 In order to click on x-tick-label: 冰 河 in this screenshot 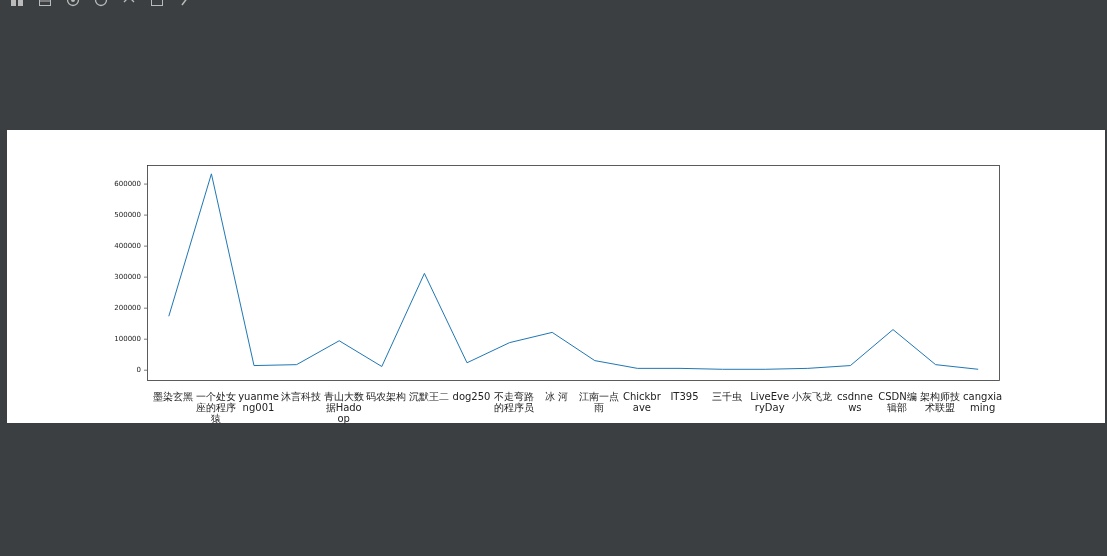, I will do `click(557, 397)`.